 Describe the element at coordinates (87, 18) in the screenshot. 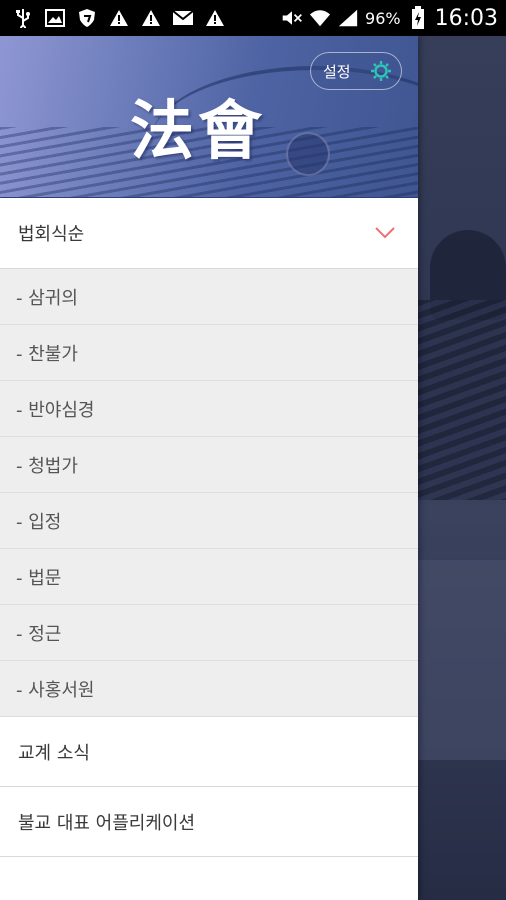

I see `shield-icon` at that location.